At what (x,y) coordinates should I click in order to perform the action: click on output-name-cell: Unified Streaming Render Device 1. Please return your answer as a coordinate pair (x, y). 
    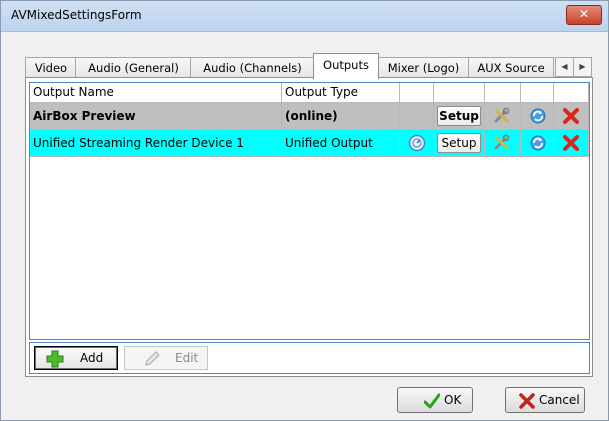
    Looking at the image, I should click on (156, 143).